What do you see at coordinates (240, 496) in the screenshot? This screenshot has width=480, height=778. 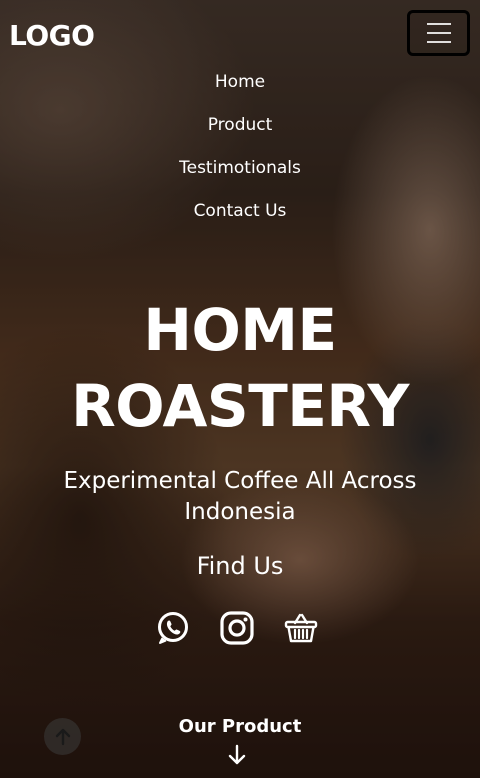 I see `hero-subtitle: Experimental Coffee All Across Indonesia` at bounding box center [240, 496].